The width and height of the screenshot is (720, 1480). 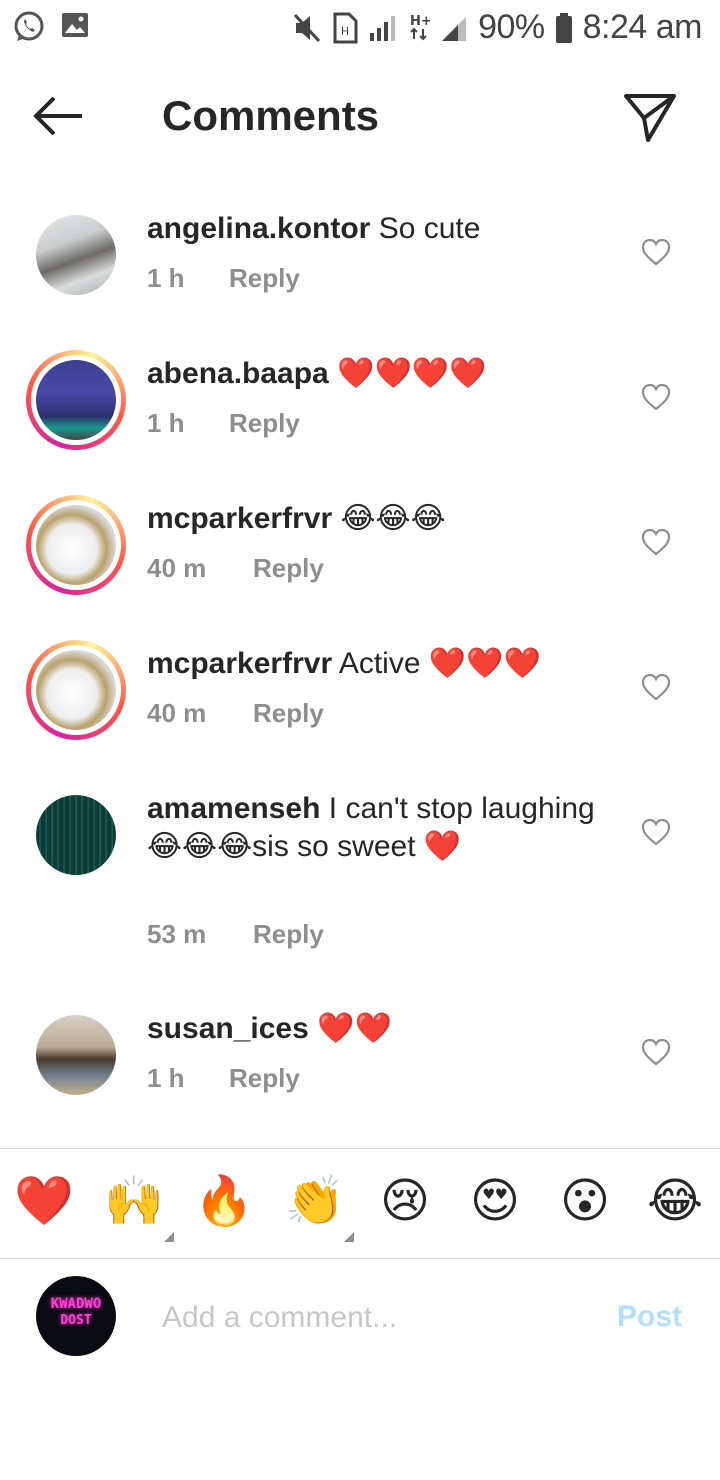 I want to click on emoji-crying-button: 😢, so click(x=405, y=1202).